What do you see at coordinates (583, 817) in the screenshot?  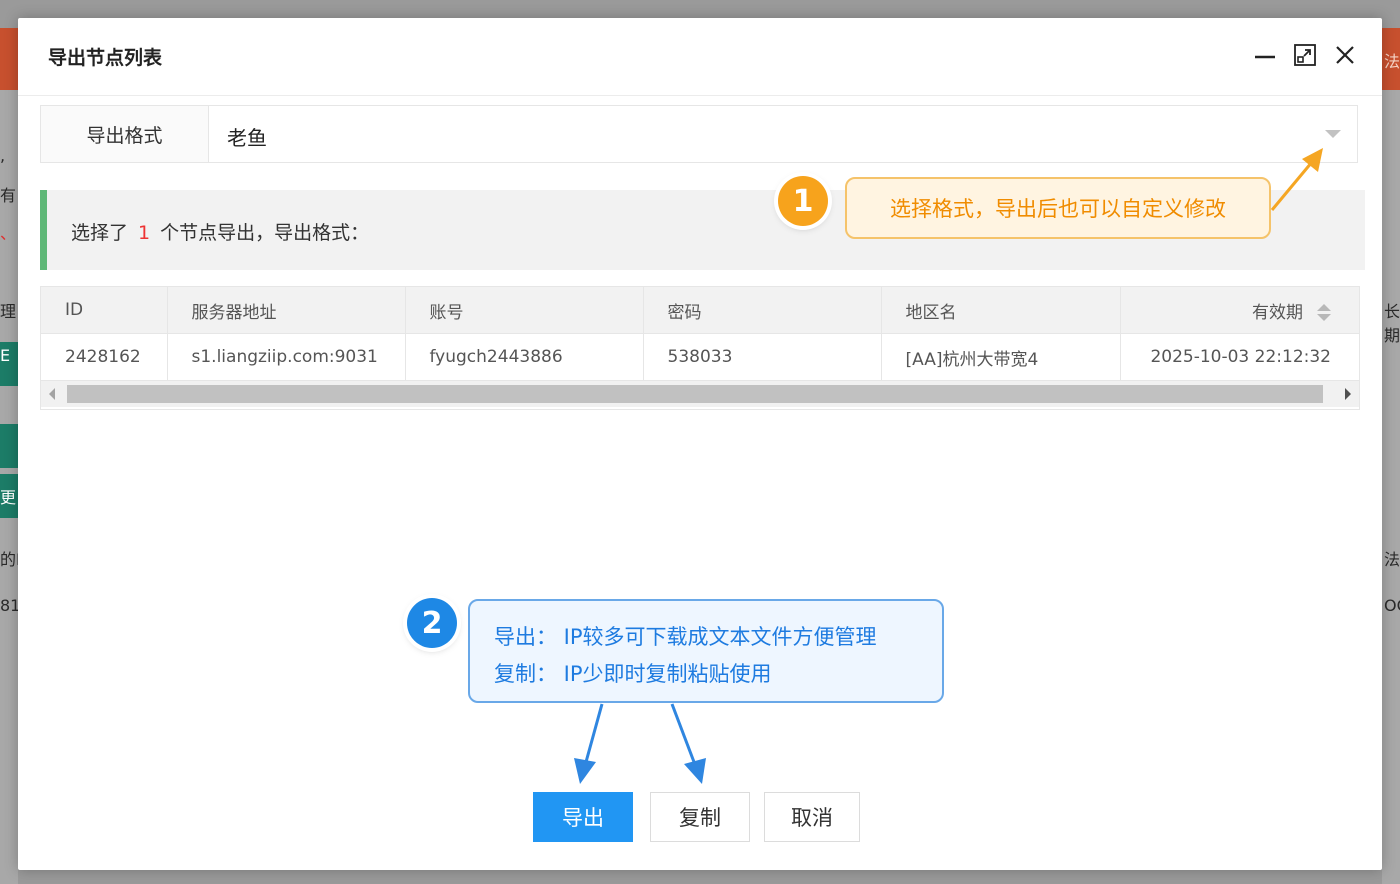 I see `export-button: 导出` at bounding box center [583, 817].